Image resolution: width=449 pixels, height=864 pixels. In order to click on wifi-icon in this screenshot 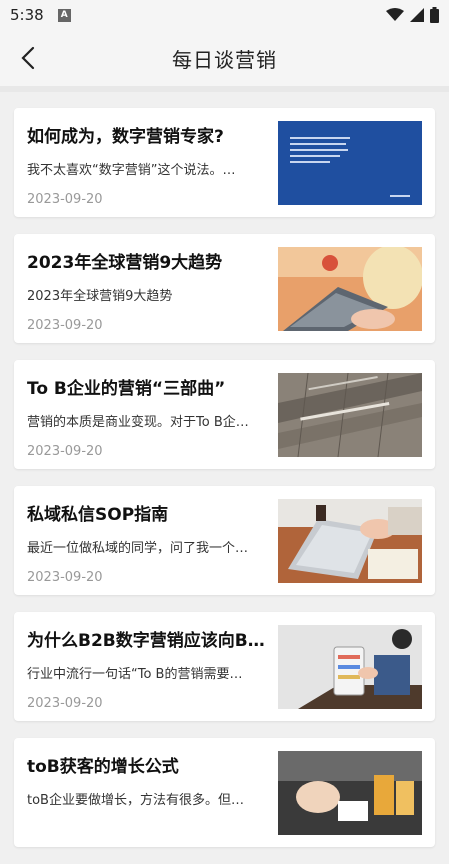, I will do `click(395, 14)`.